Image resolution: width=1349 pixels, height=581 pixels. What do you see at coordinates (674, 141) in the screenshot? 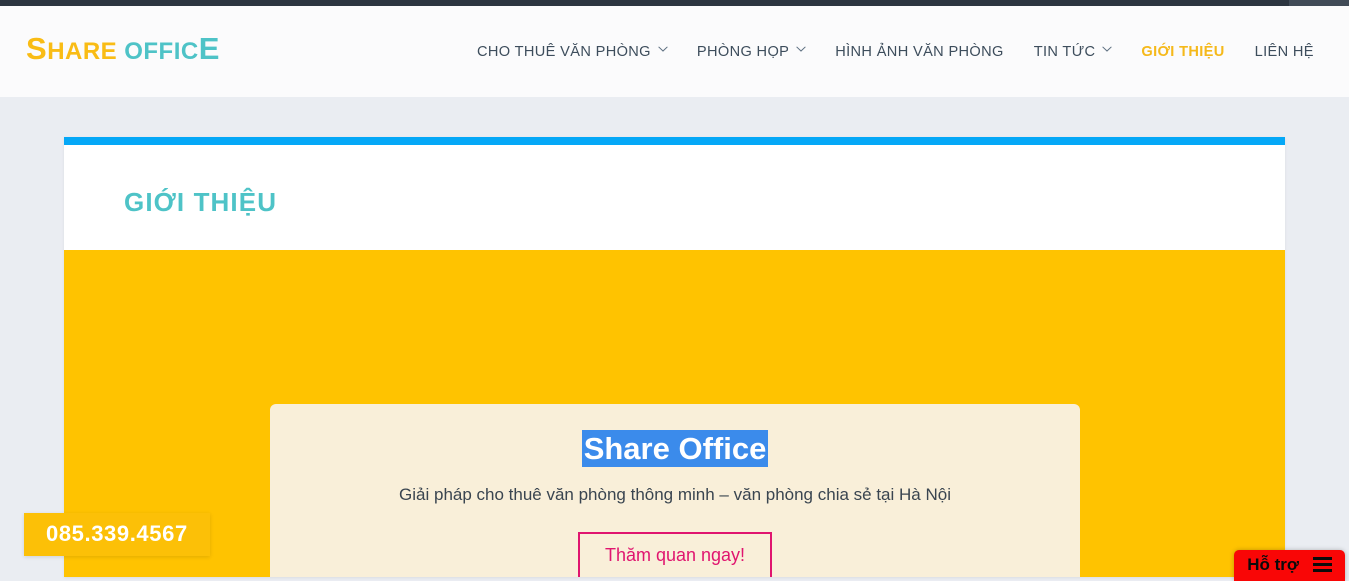
I see `card-accent-bar` at bounding box center [674, 141].